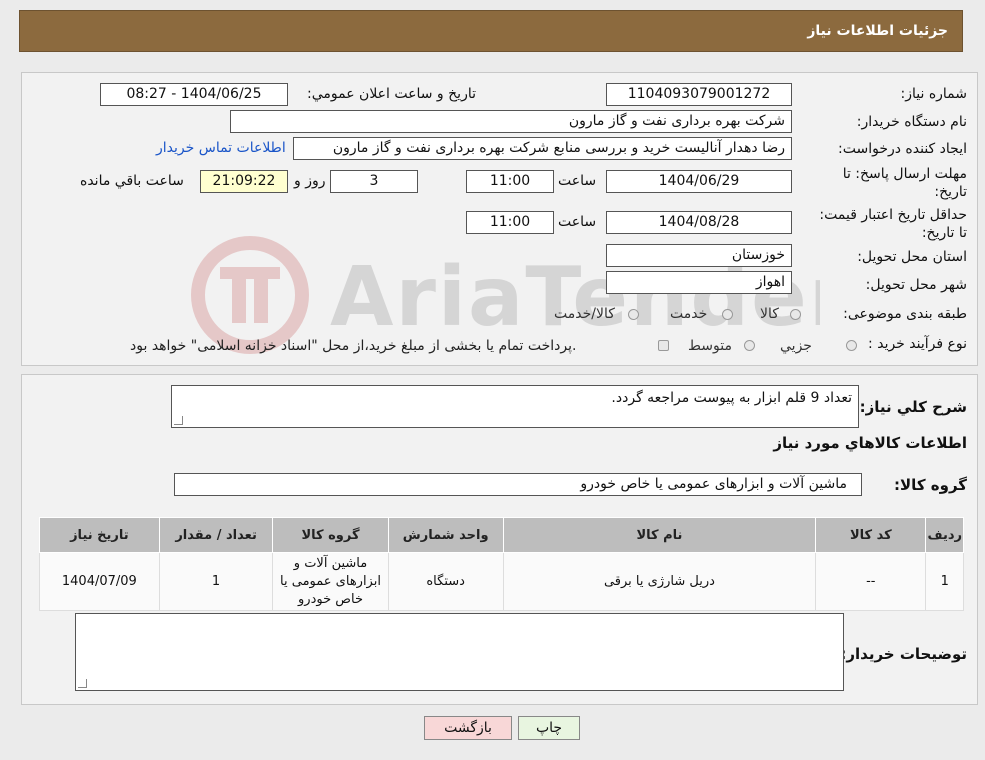  Describe the element at coordinates (663, 345) in the screenshot. I see `process-checkbox-treasury` at that location.